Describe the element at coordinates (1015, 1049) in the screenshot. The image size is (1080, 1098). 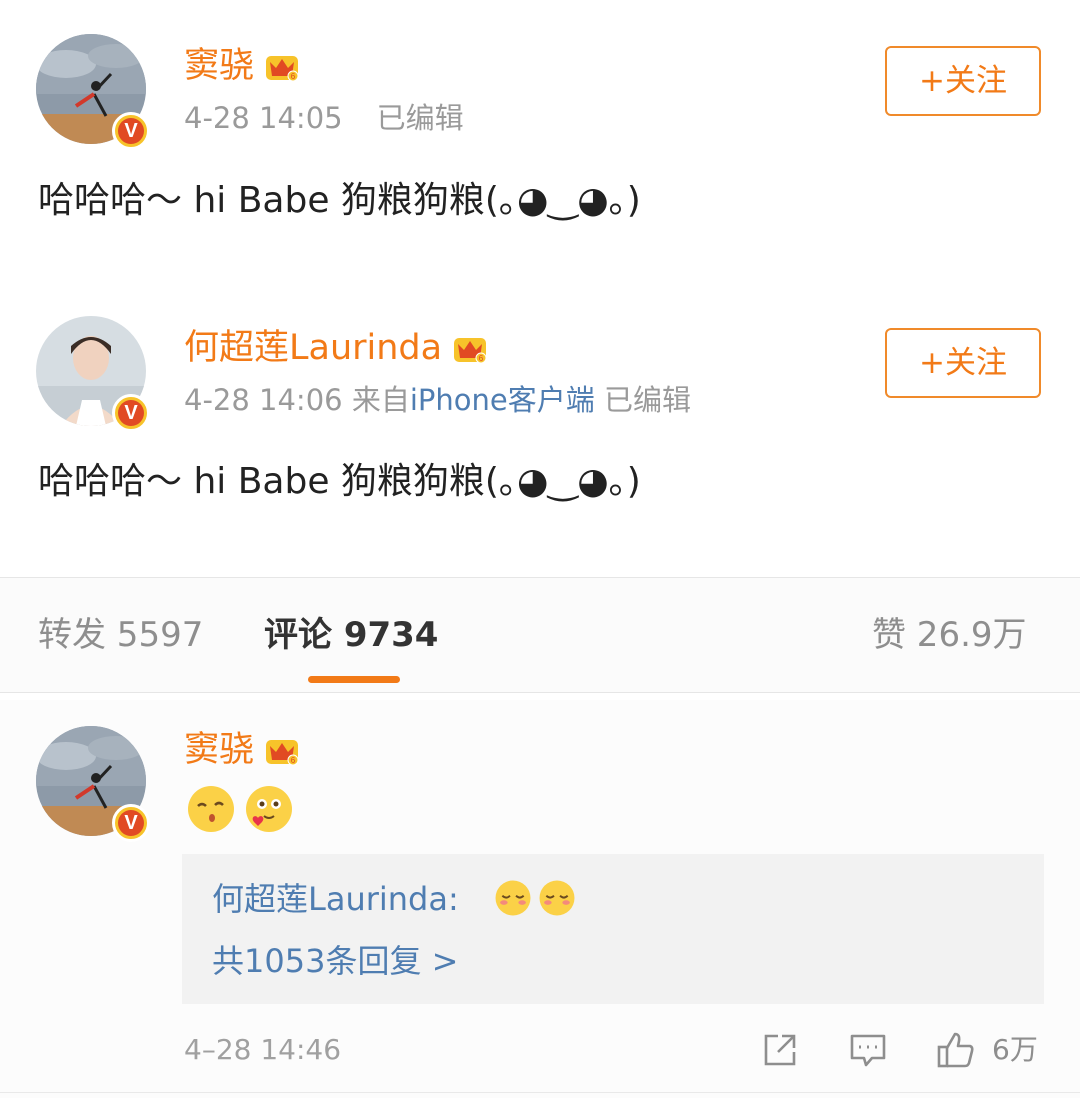
I see `comment-like-count: 6万` at that location.